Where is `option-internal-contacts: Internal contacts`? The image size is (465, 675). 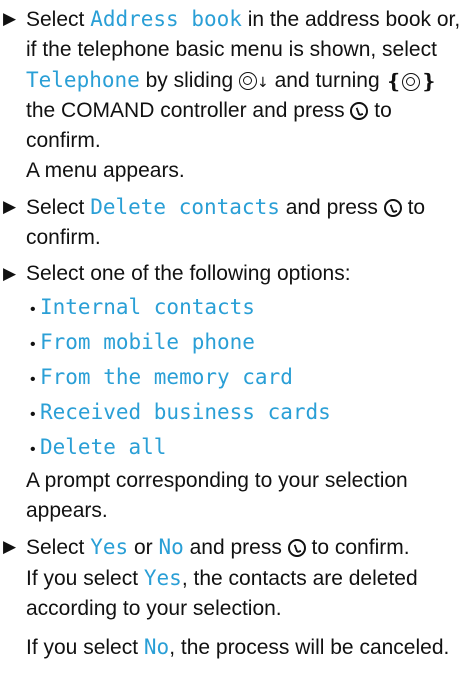 option-internal-contacts: Internal contacts is located at coordinates (147, 307).